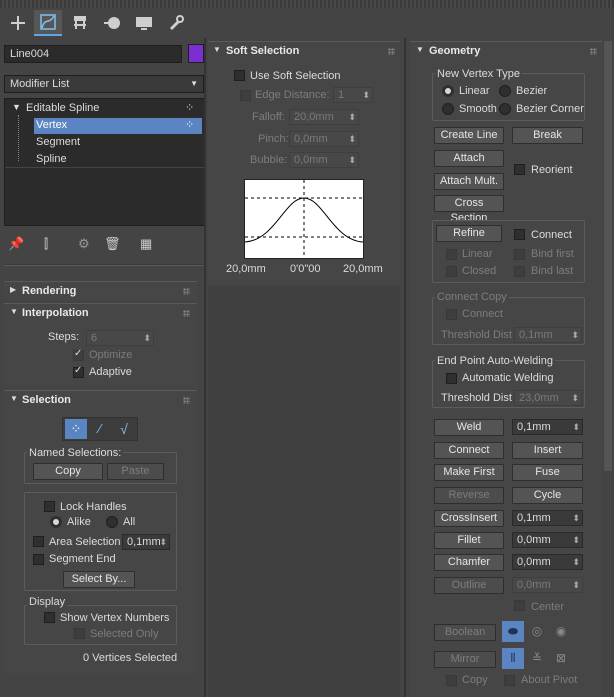 The height and width of the screenshot is (697, 614). What do you see at coordinates (49, 506) in the screenshot?
I see `lock-handles-checkbox` at bounding box center [49, 506].